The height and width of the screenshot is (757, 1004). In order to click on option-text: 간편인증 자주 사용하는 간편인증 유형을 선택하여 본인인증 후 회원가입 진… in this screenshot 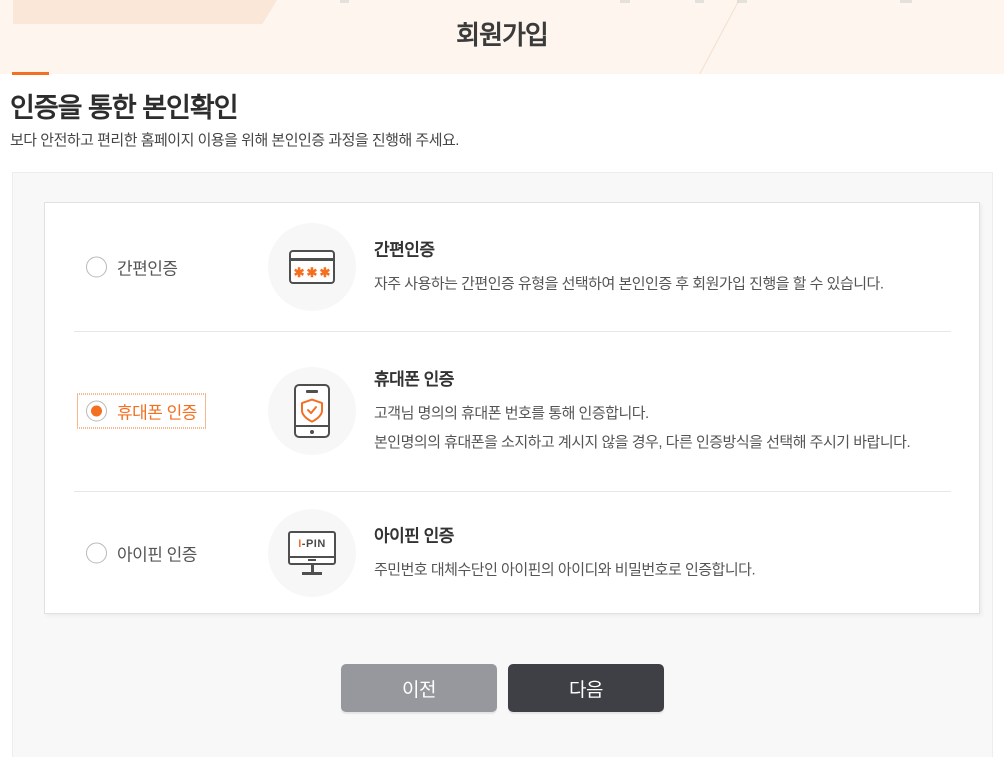, I will do `click(669, 267)`.